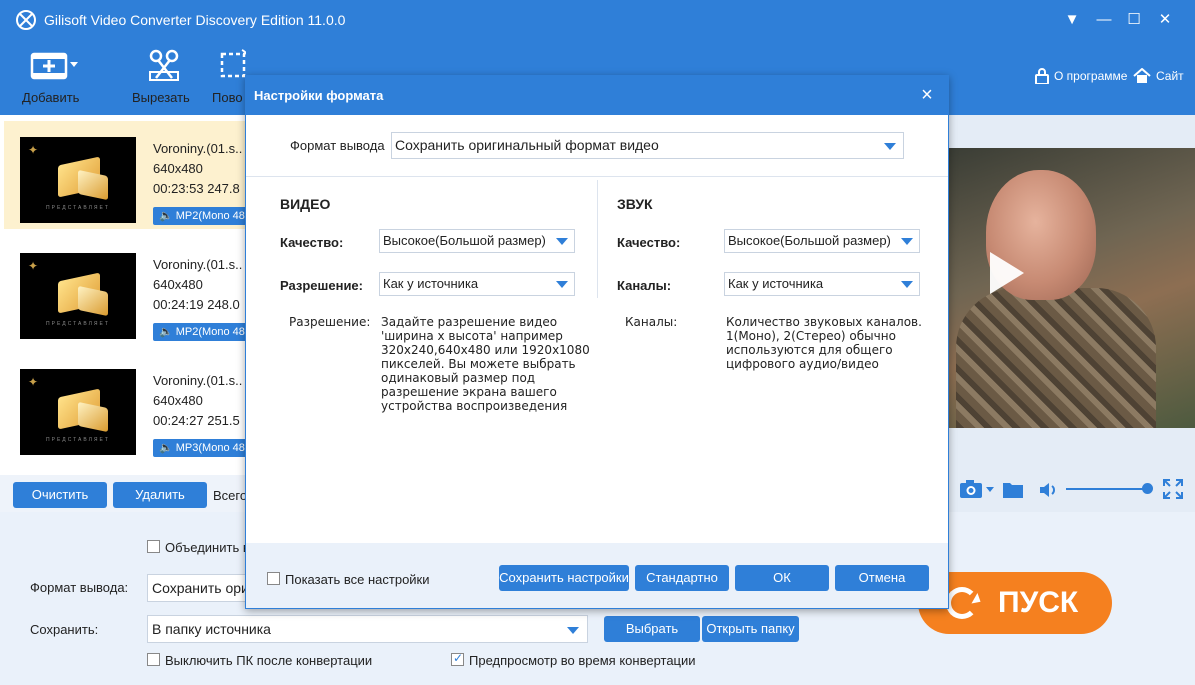  I want to click on volume-icon, so click(1049, 490).